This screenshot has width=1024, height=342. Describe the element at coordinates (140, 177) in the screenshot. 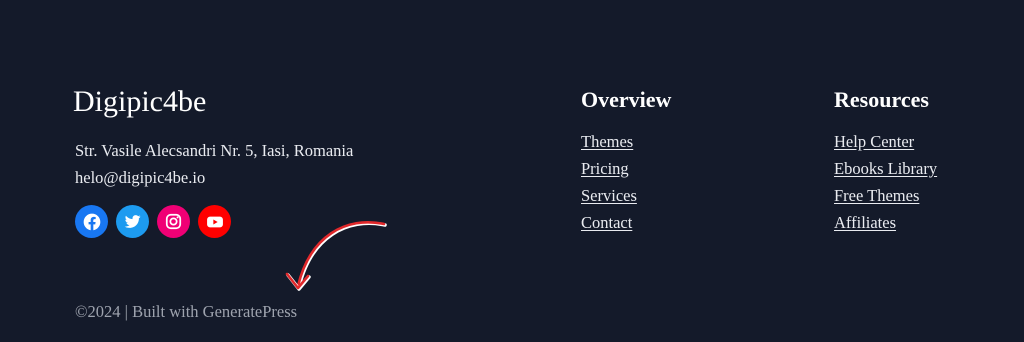

I see `footer-email: helo@digipic4be.io` at that location.